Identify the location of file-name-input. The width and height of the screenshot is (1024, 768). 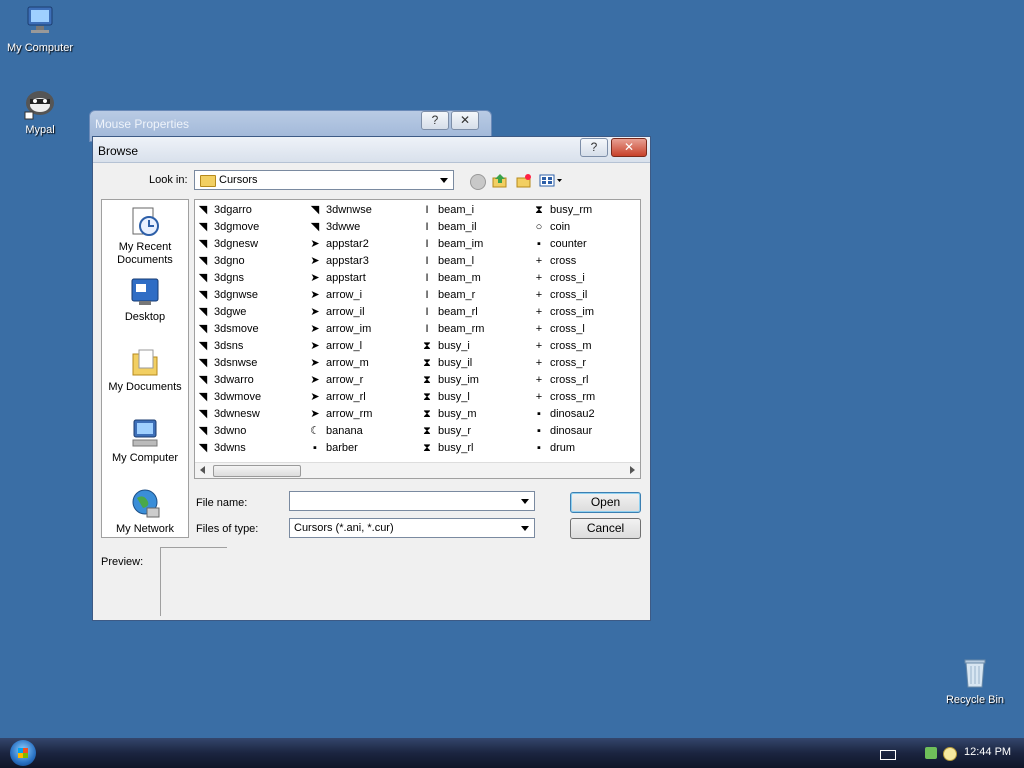
(412, 501).